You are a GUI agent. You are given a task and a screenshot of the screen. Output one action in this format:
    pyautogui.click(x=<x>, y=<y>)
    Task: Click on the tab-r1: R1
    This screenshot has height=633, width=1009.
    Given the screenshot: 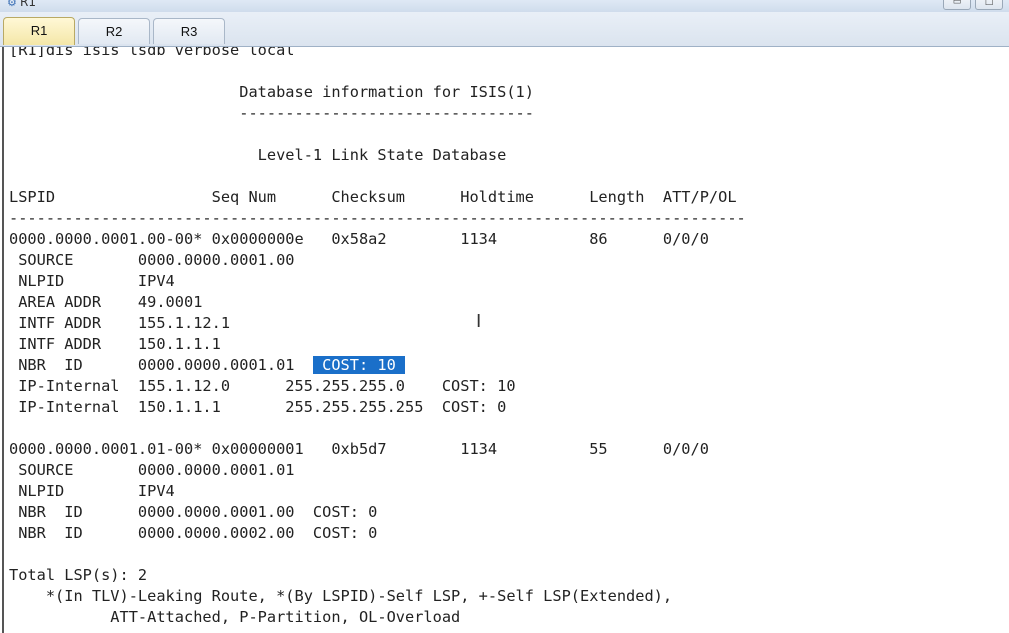 What is the action you would take?
    pyautogui.click(x=39, y=31)
    